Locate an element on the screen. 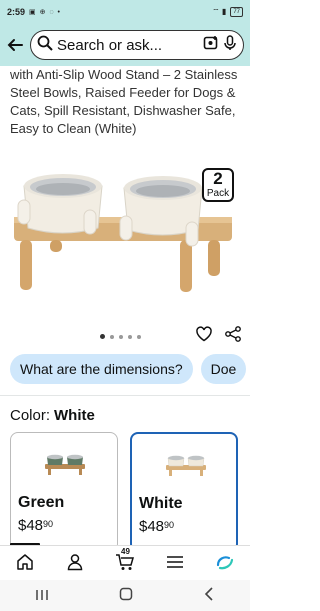 This screenshot has height=611, width=320. status-time: 2:59 is located at coordinates (16, 12).